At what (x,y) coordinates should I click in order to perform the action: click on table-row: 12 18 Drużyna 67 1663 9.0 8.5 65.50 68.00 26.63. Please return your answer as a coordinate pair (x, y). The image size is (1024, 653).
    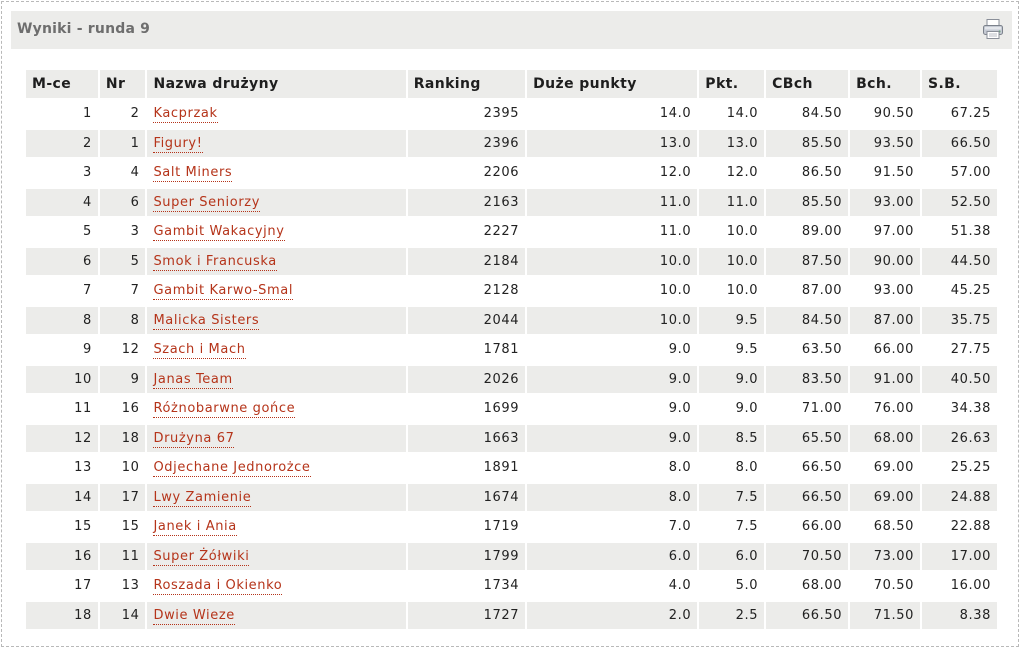
    Looking at the image, I should click on (511, 438).